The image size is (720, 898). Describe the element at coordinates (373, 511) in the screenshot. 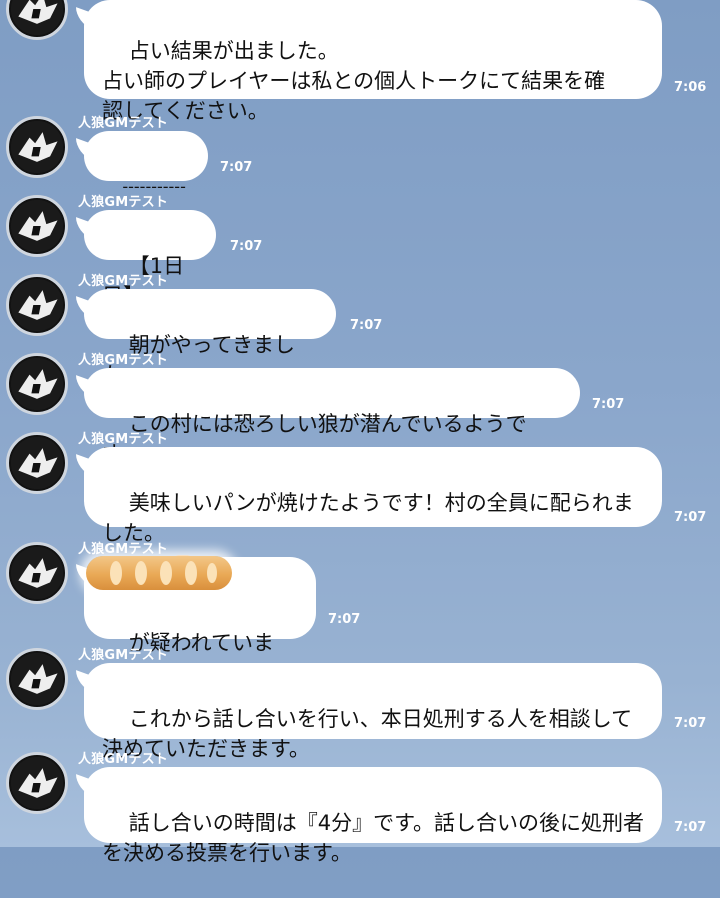

I see `message-bubble: 美味しいパンが焼けたようです！村の全員に配られま した。` at that location.